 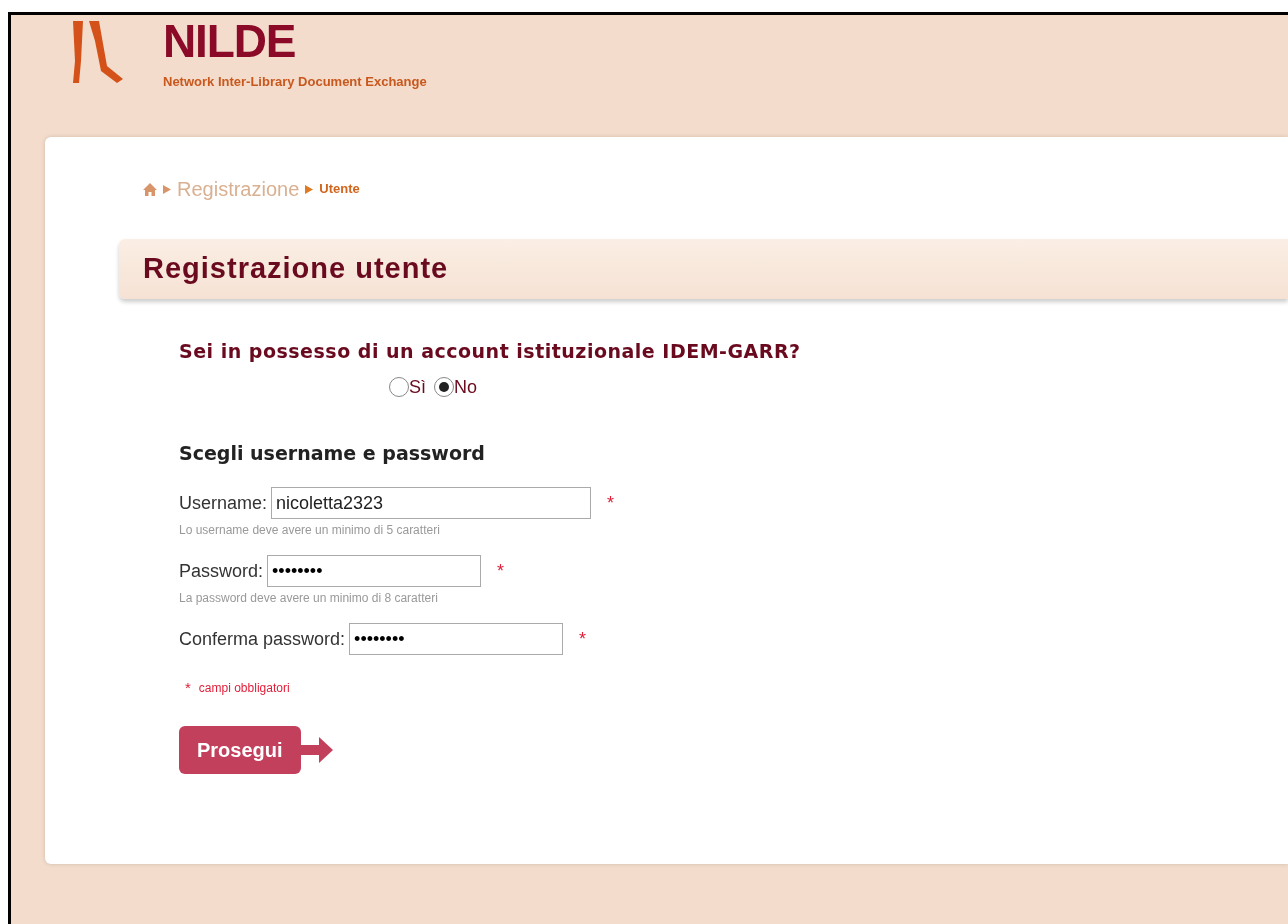 I want to click on page-heading: Registrazione utente, so click(x=296, y=269).